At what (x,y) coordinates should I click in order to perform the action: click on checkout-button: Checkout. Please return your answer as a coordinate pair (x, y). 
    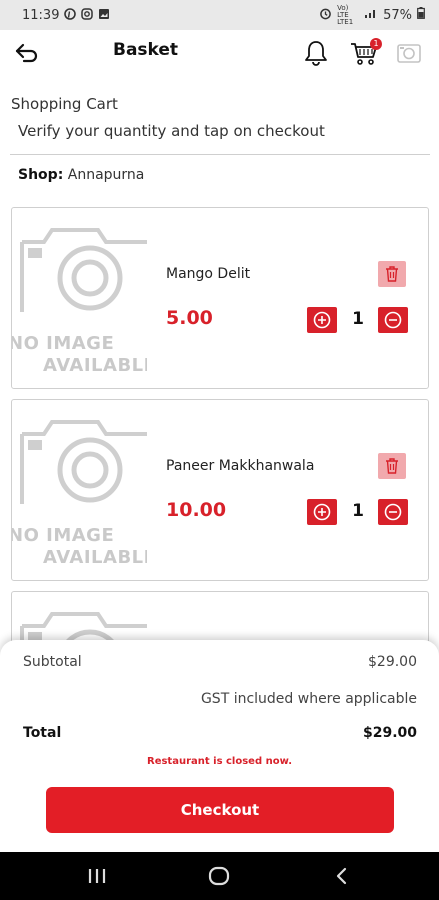
    Looking at the image, I should click on (220, 810).